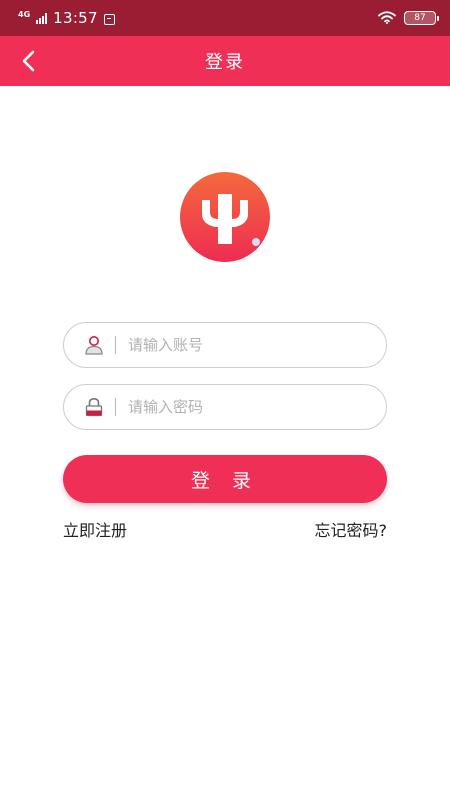 The width and height of the screenshot is (450, 800). I want to click on signal-icon, so click(42, 18).